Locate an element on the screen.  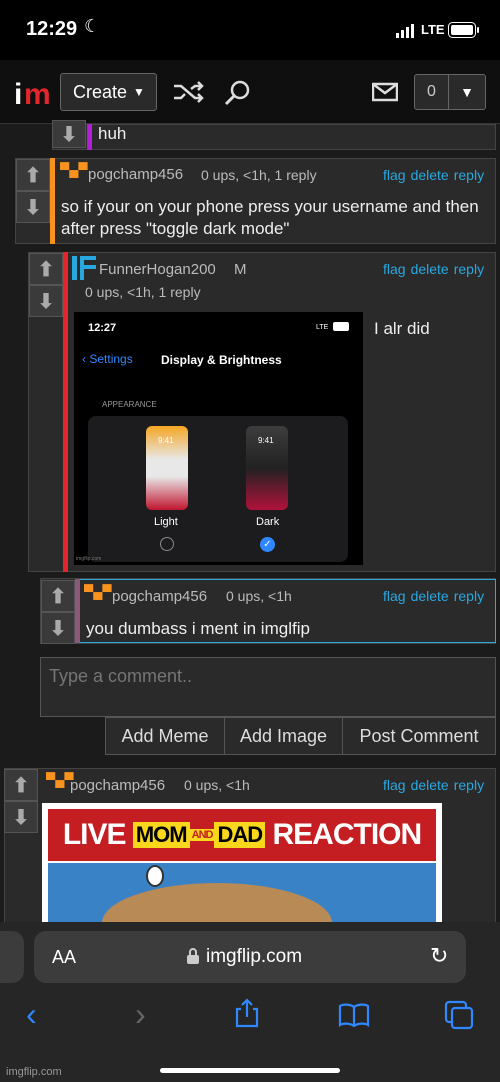
imgflip-logo: m is located at coordinates (37, 95).